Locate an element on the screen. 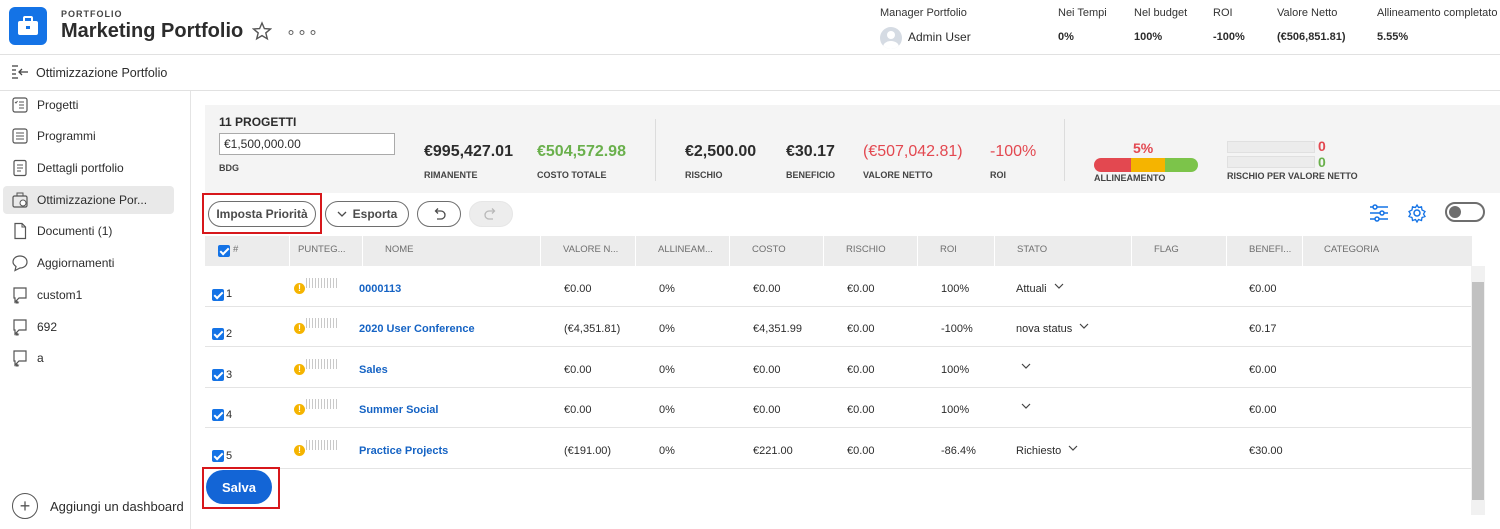 Image resolution: width=1500 pixels, height=529 pixels. status-value: Attuali is located at coordinates (1031, 289).